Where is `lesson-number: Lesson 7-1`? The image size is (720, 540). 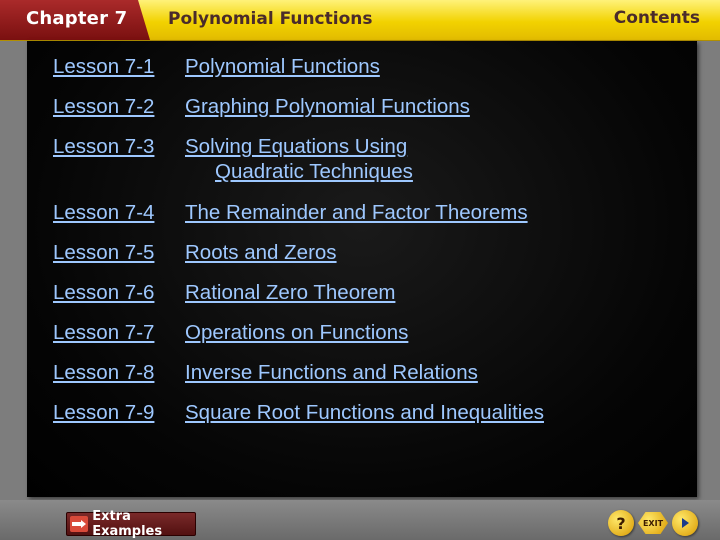 lesson-number: Lesson 7-1 is located at coordinates (104, 66).